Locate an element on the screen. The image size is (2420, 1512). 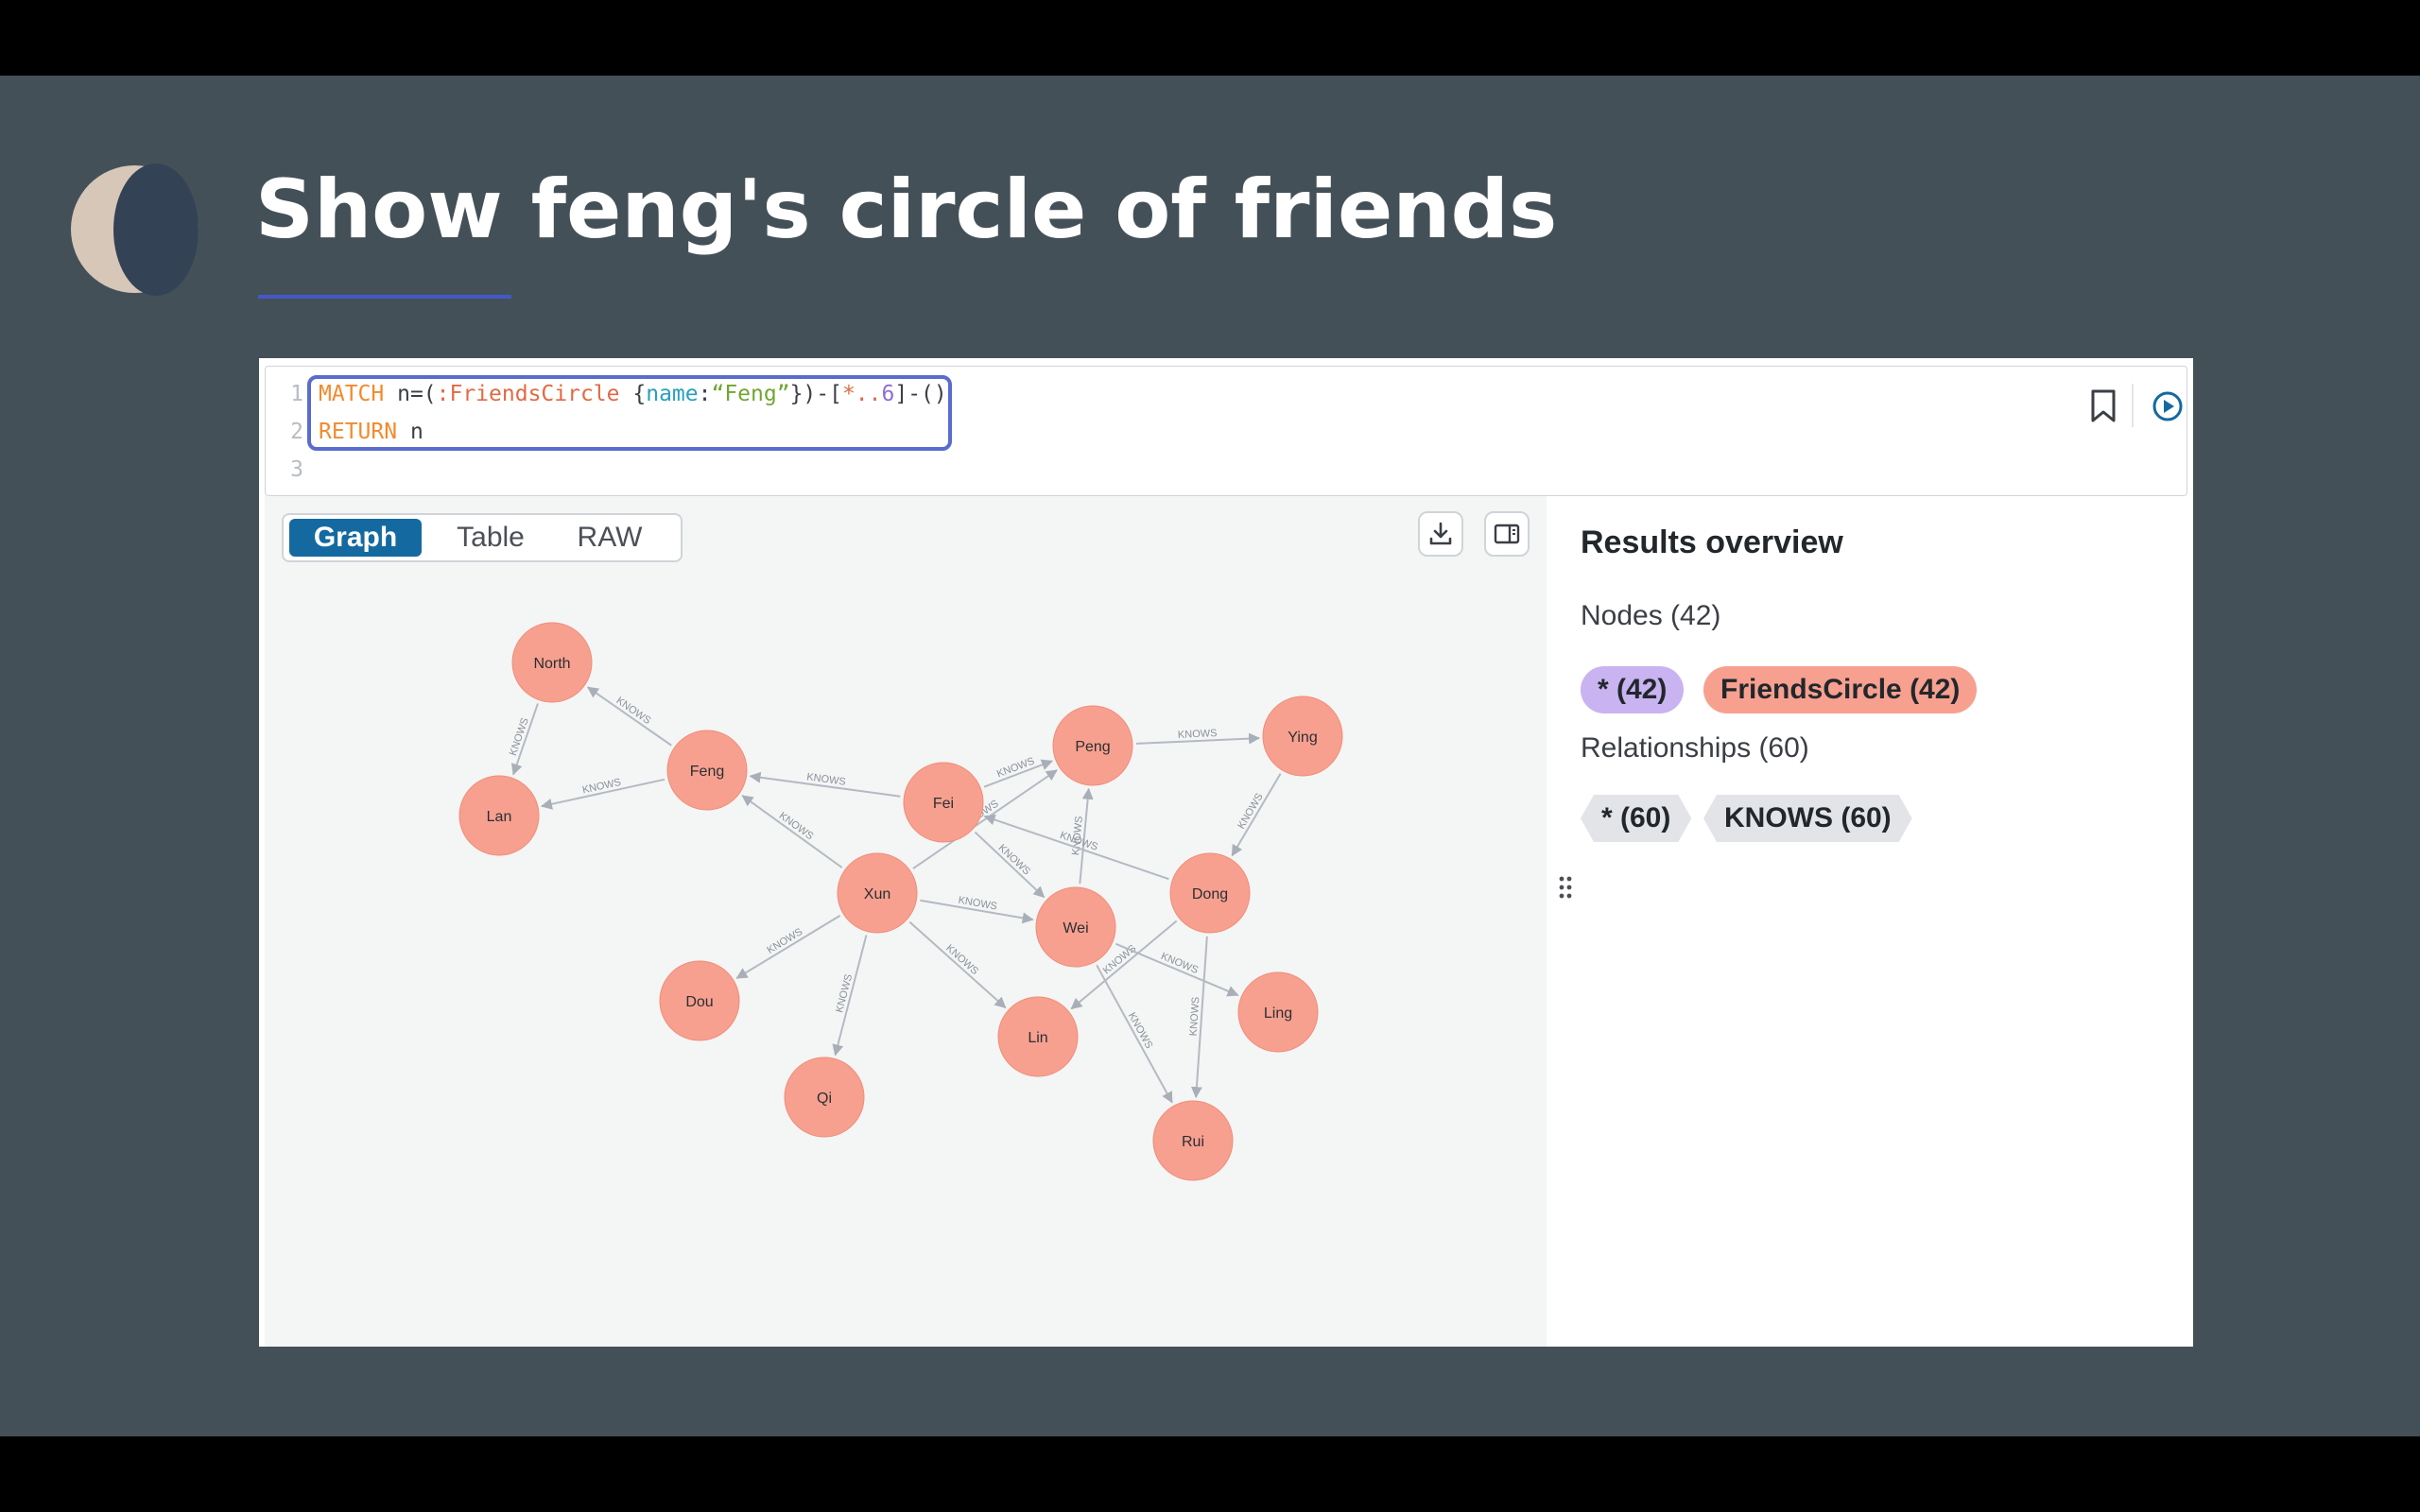
node-label: North is located at coordinates (551, 664).